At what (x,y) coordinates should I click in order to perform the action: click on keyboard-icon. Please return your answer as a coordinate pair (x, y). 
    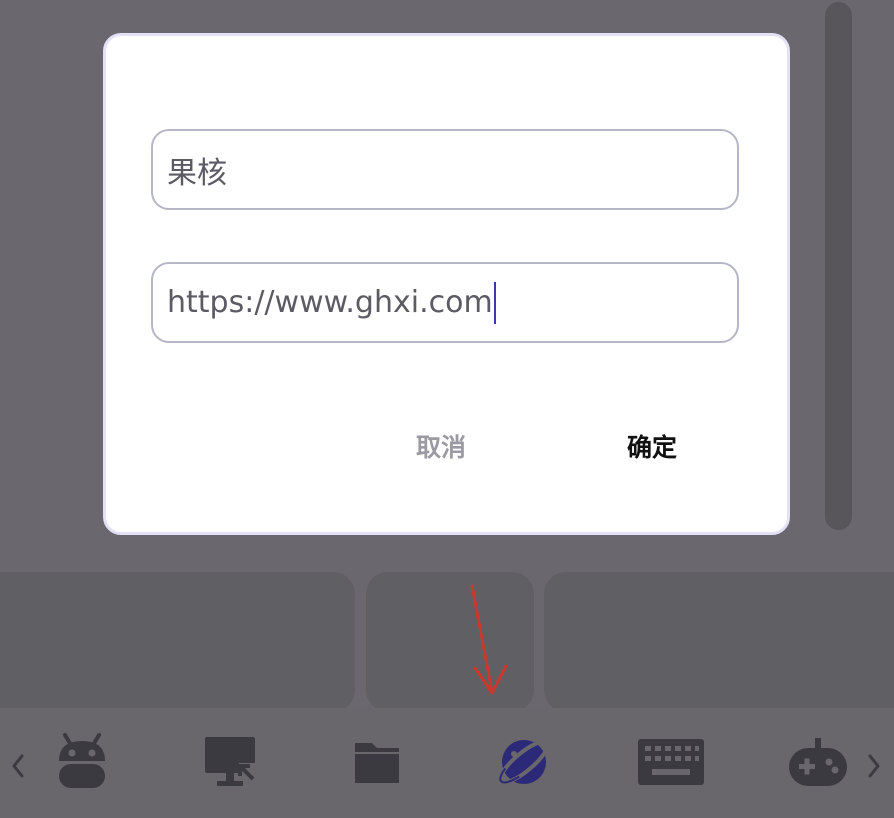
    Looking at the image, I should click on (671, 762).